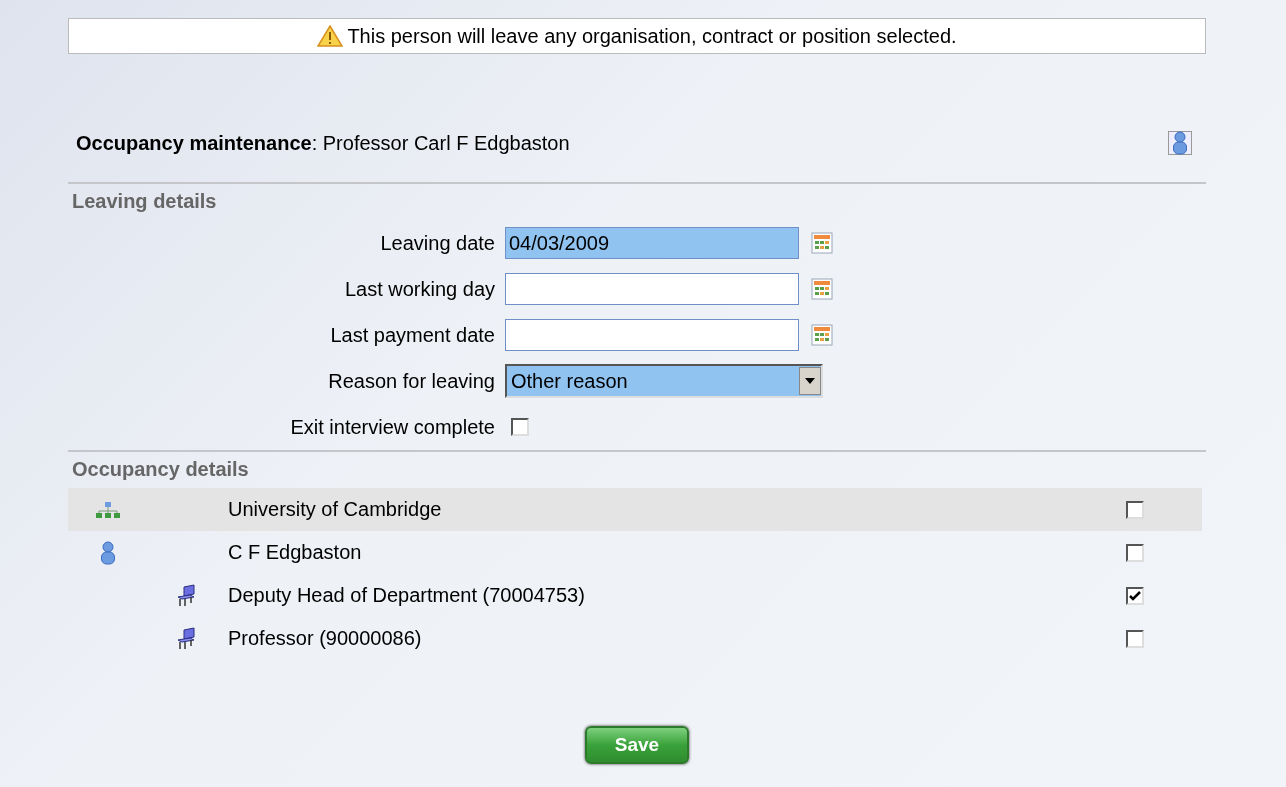 This screenshot has width=1286, height=787. What do you see at coordinates (635, 509) in the screenshot?
I see `occupancy-row: University of Cambridge` at bounding box center [635, 509].